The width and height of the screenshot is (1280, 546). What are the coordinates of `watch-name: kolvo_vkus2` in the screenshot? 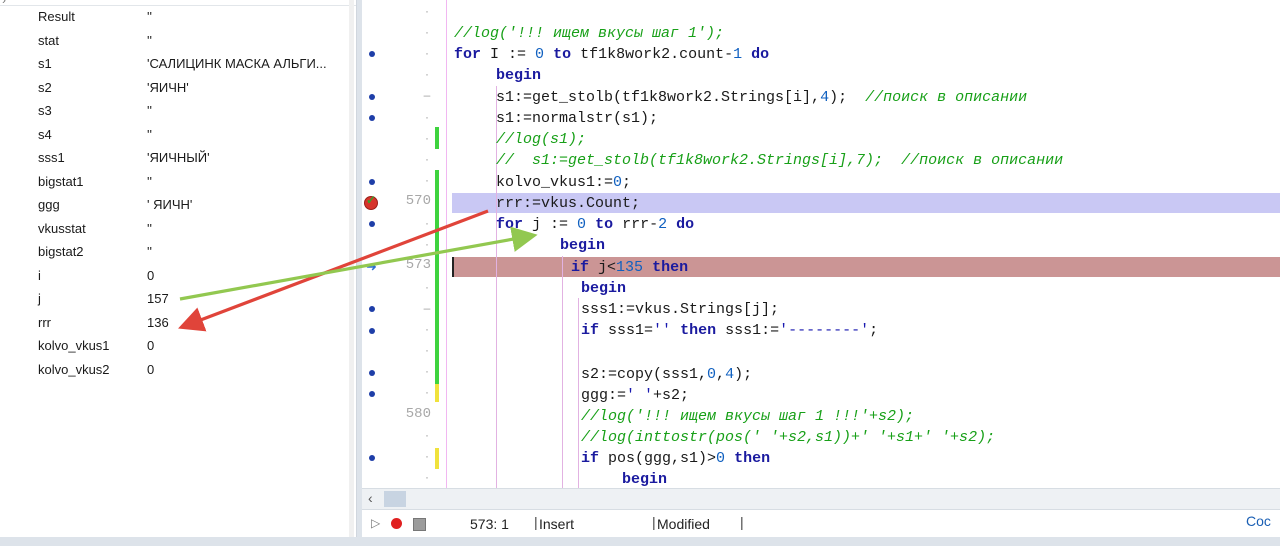 It's located at (74, 369).